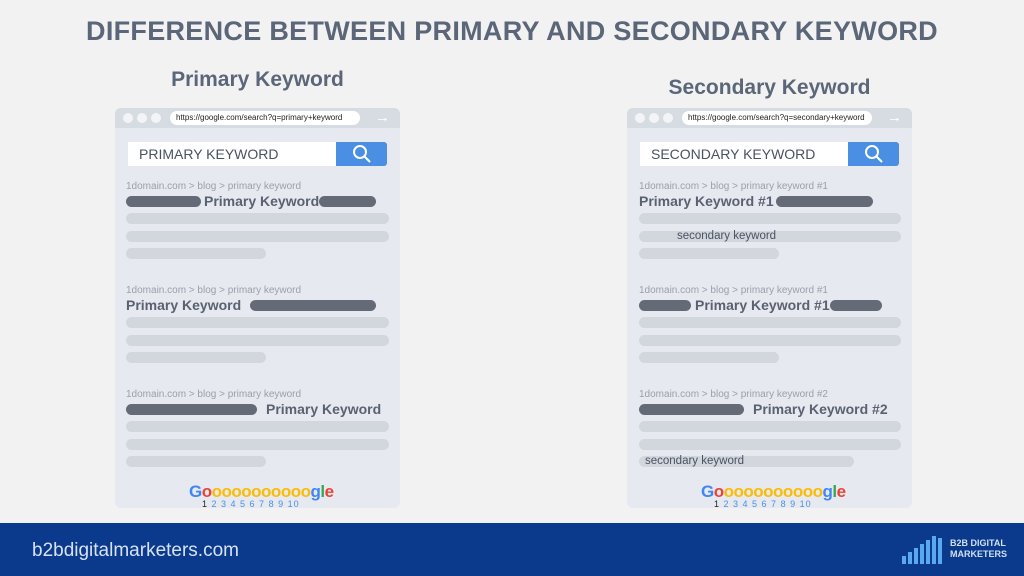 The image size is (1024, 576). I want to click on secondary-heading: Secondary Keyword, so click(769, 87).